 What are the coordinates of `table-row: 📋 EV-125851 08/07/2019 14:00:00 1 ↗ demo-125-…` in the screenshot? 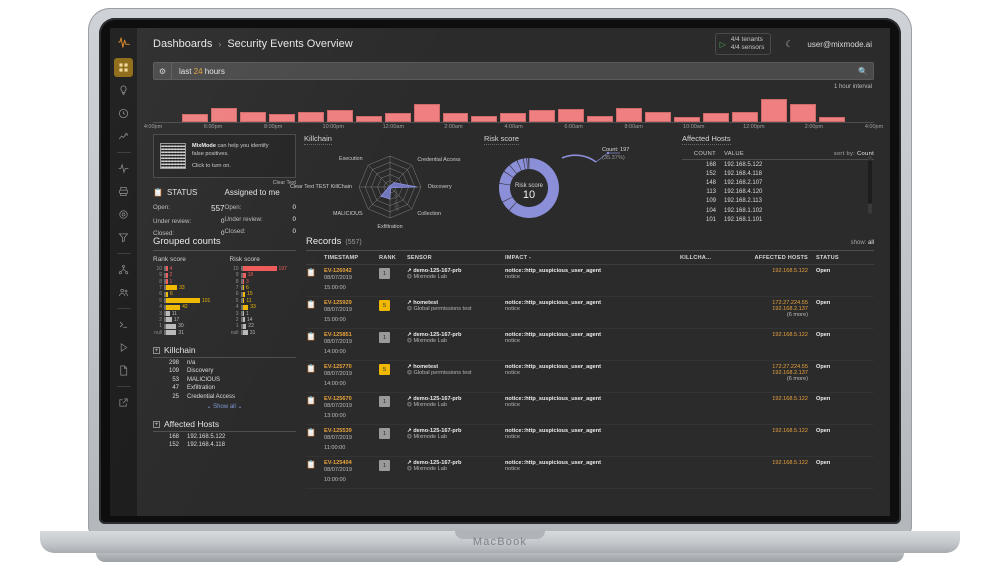 It's located at (590, 345).